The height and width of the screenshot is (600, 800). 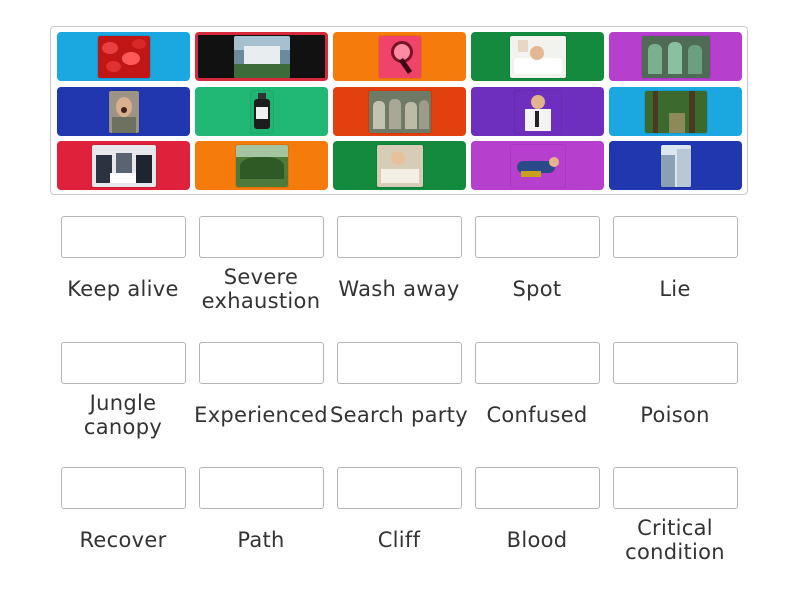 What do you see at coordinates (399, 540) in the screenshot?
I see `answer-label: Cliff` at bounding box center [399, 540].